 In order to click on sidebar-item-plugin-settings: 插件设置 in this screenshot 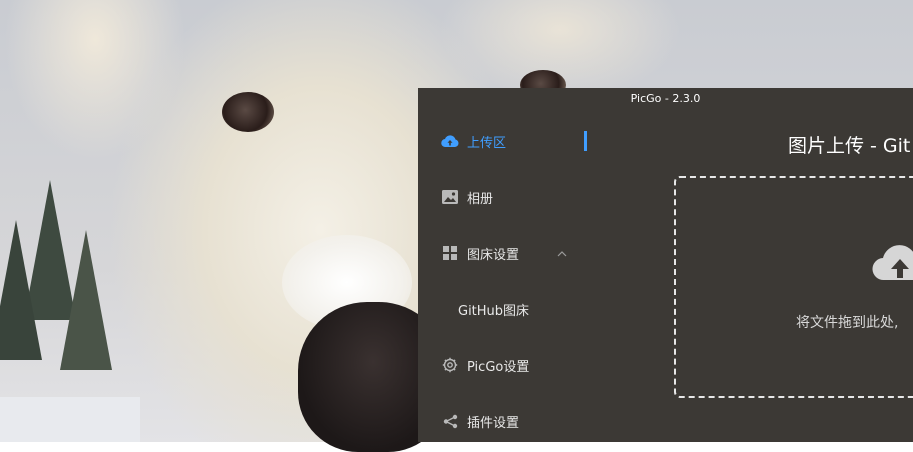, I will do `click(518, 421)`.